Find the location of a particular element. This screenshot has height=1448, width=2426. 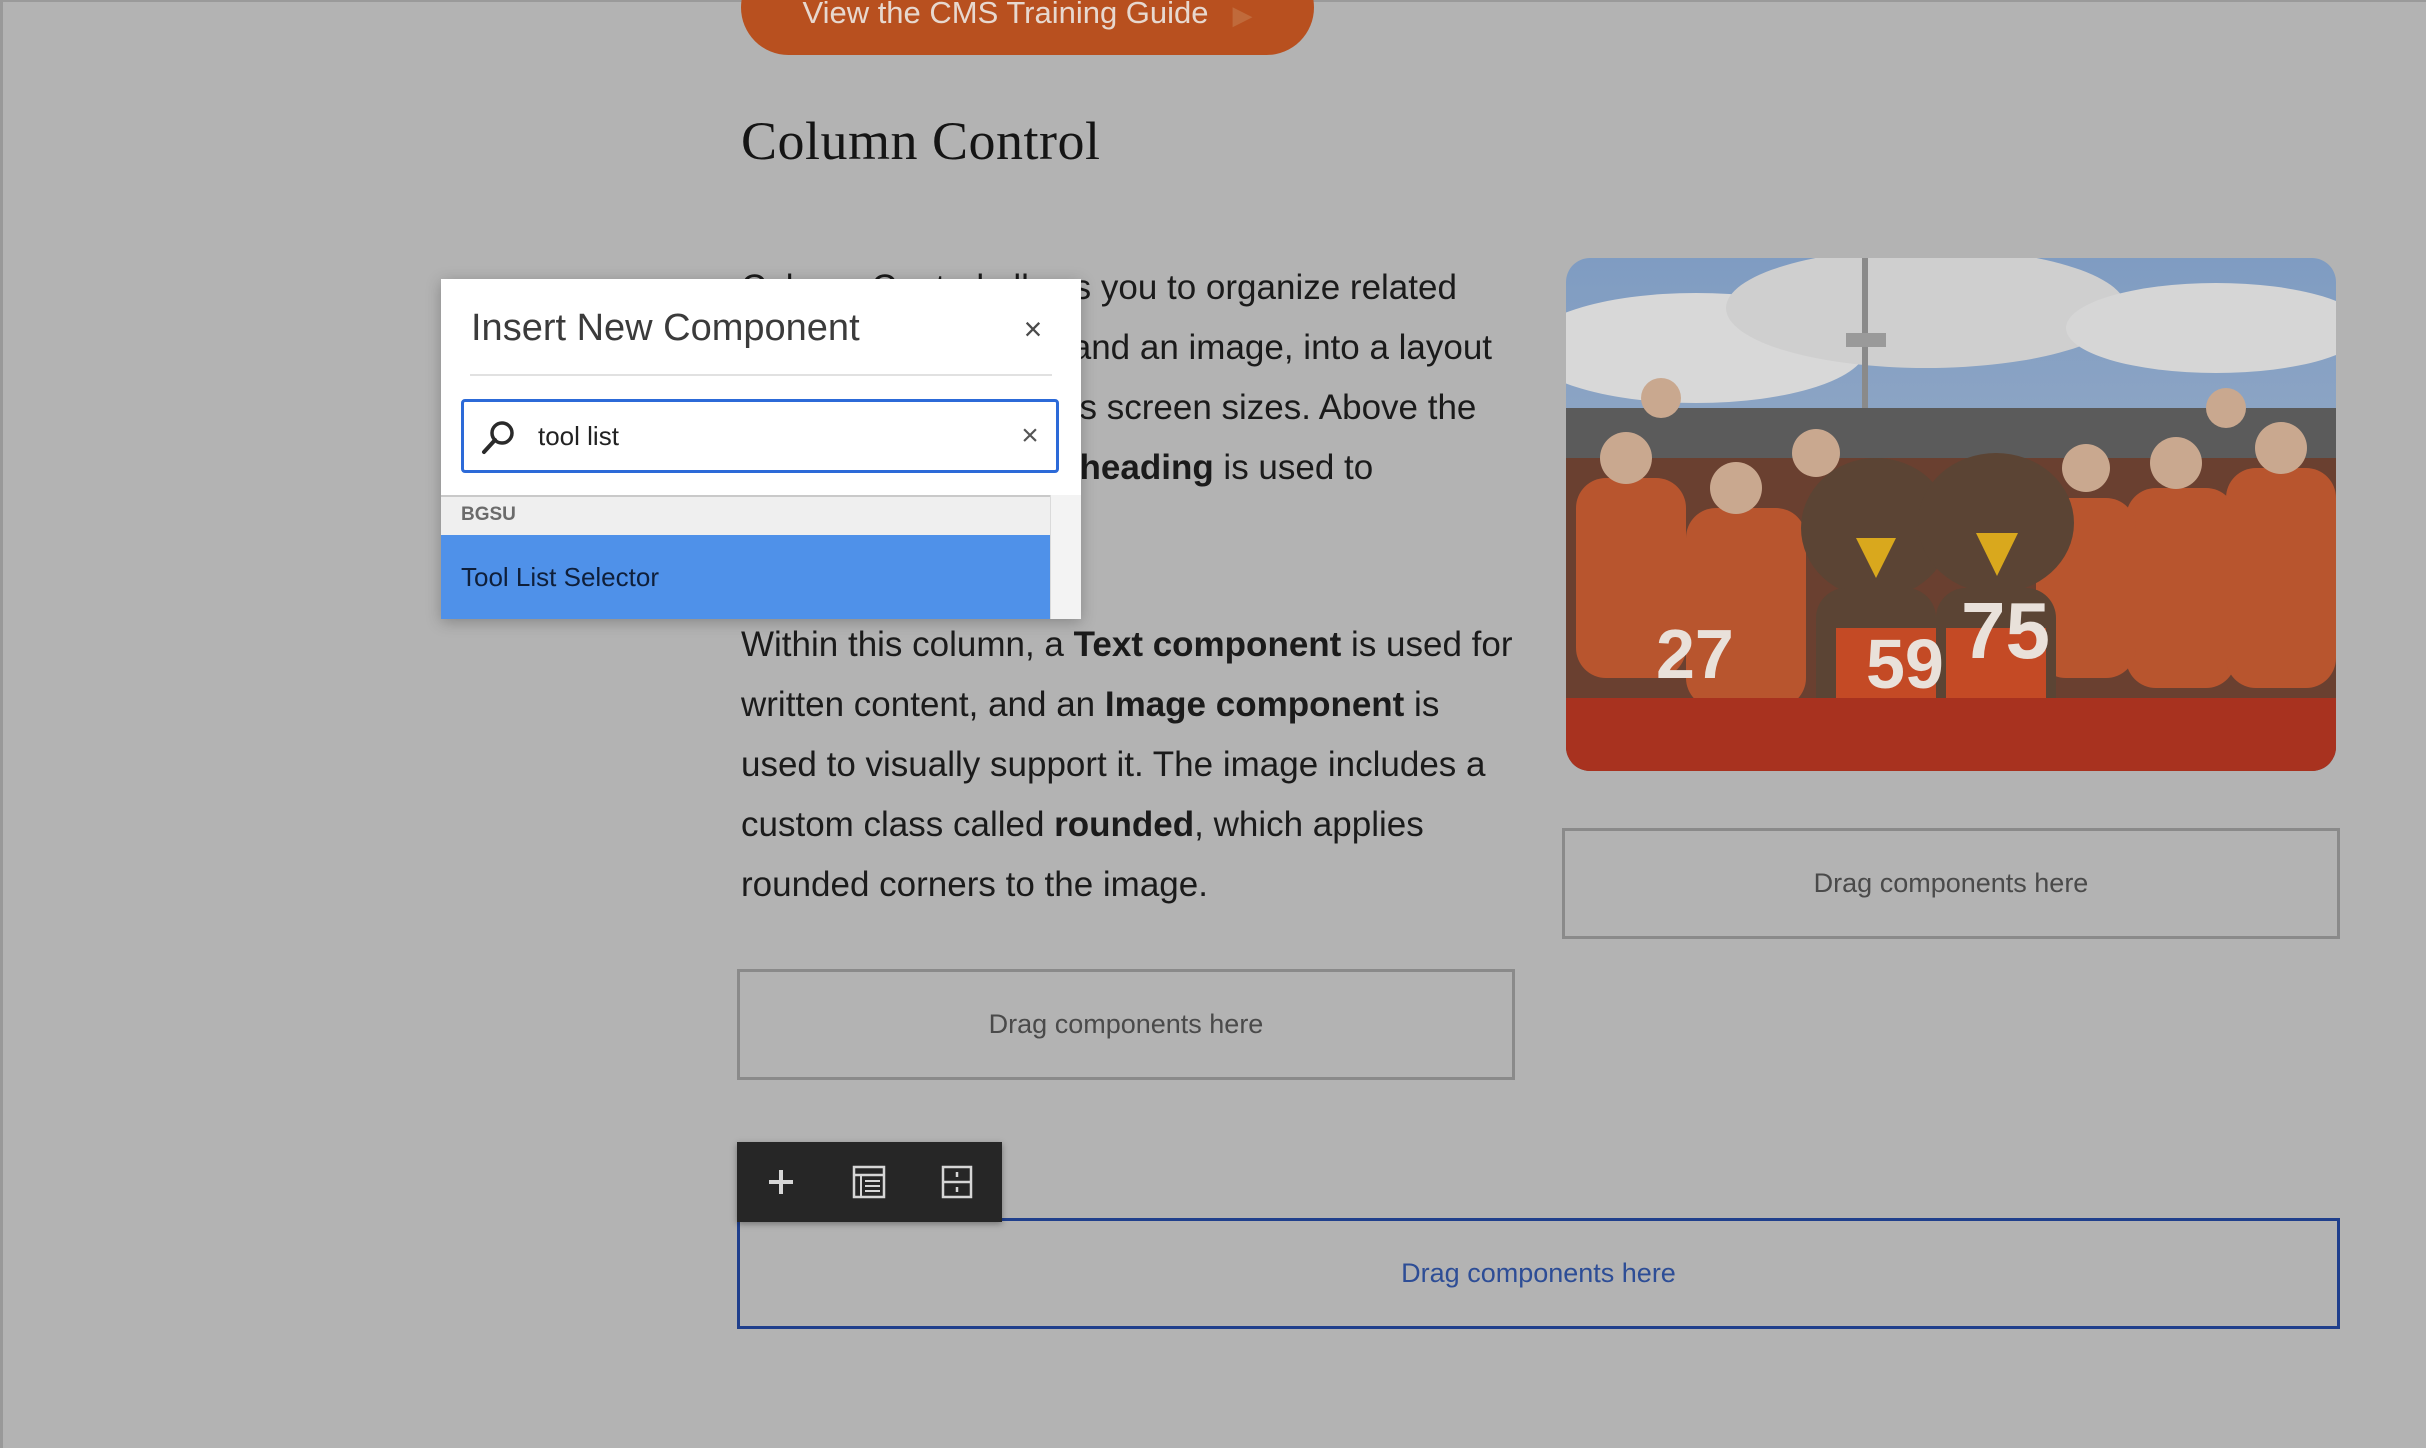

drop-zone-left-column: Drag components here is located at coordinates (1126, 1024).